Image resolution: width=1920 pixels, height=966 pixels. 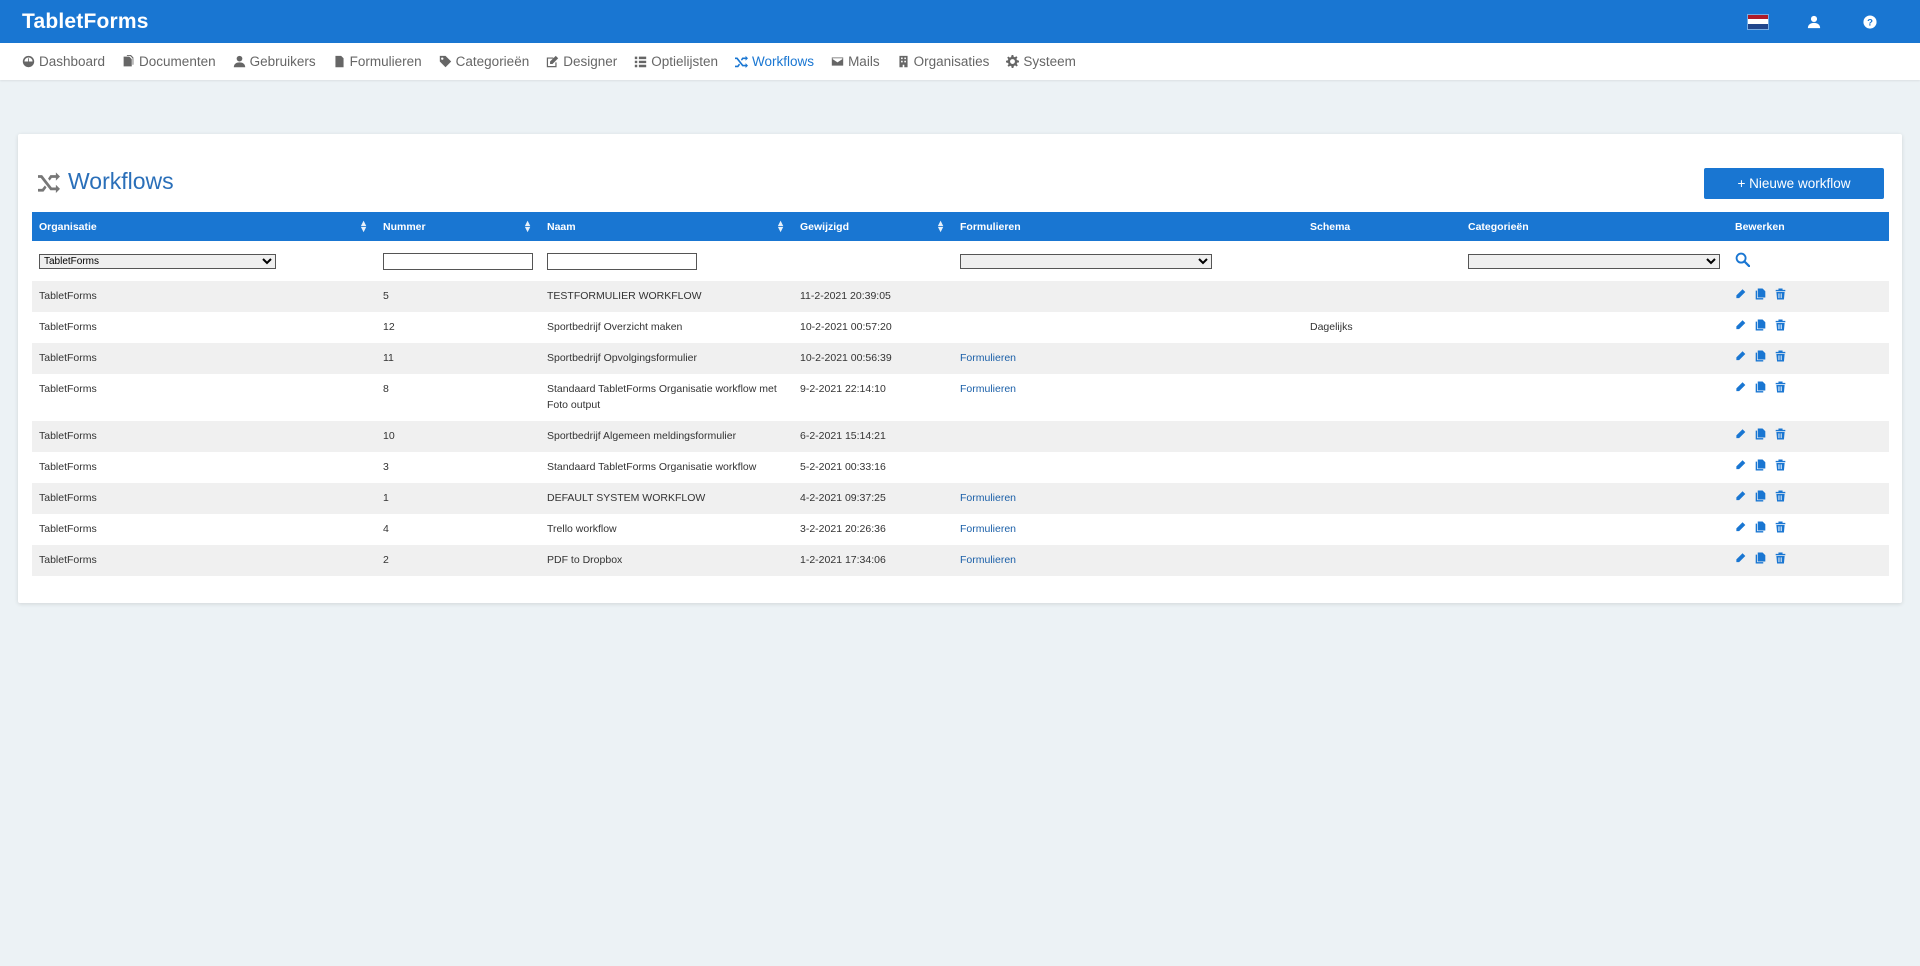 I want to click on help-button: ?, so click(x=1870, y=21).